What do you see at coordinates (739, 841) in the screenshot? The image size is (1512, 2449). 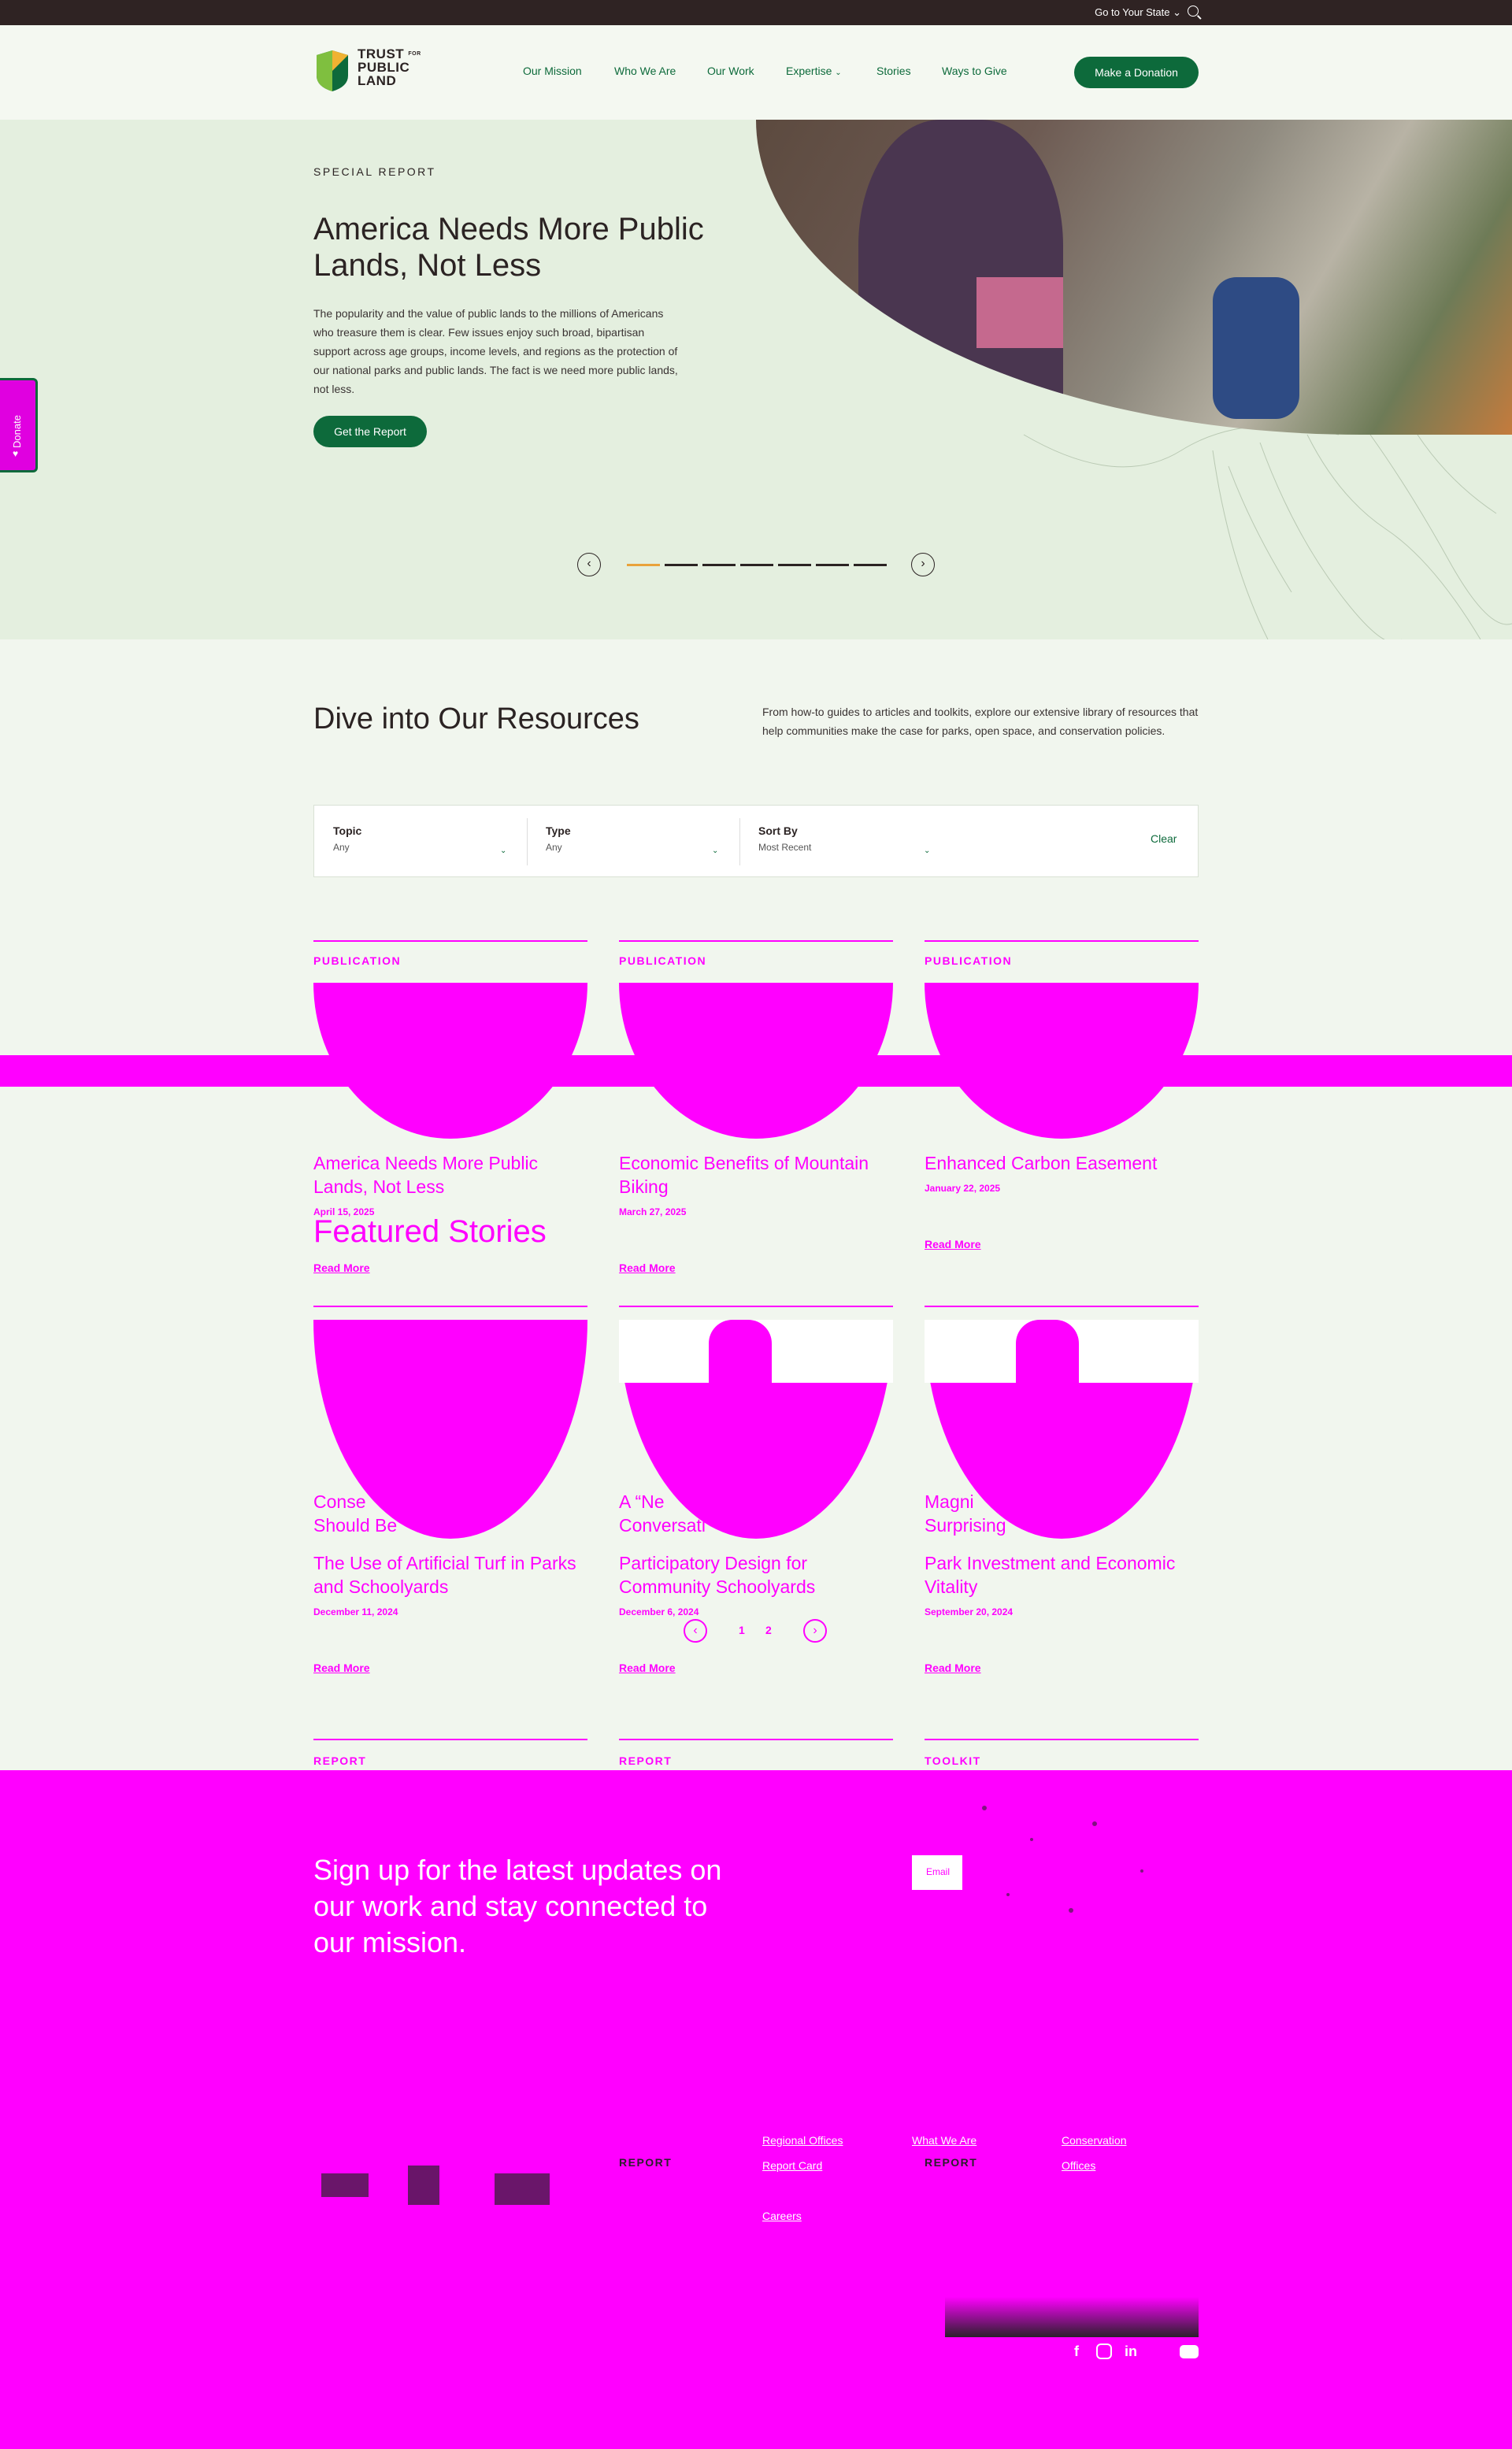 I see `filter-divider` at bounding box center [739, 841].